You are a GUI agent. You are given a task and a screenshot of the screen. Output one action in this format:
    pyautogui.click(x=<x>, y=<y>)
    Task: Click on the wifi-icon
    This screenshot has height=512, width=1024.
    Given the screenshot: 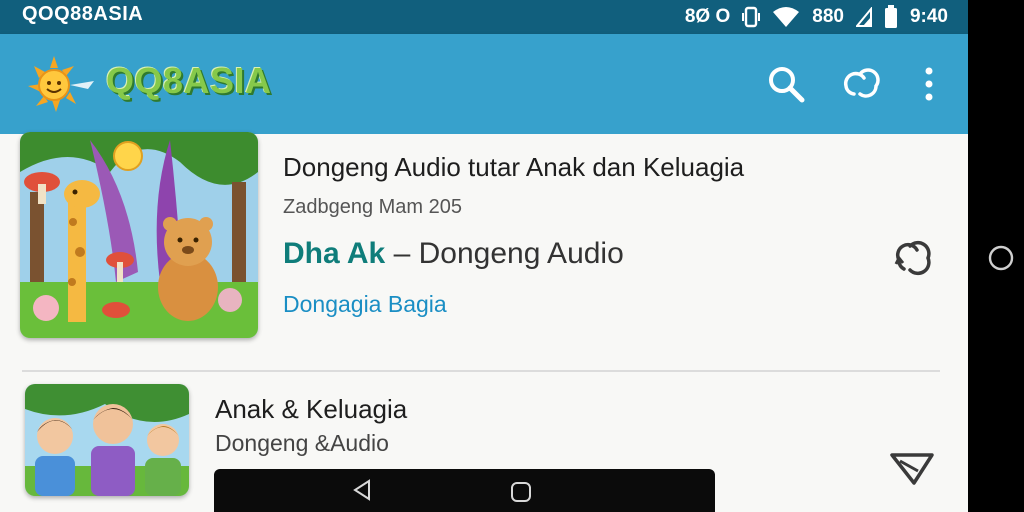 What is the action you would take?
    pyautogui.click(x=786, y=17)
    